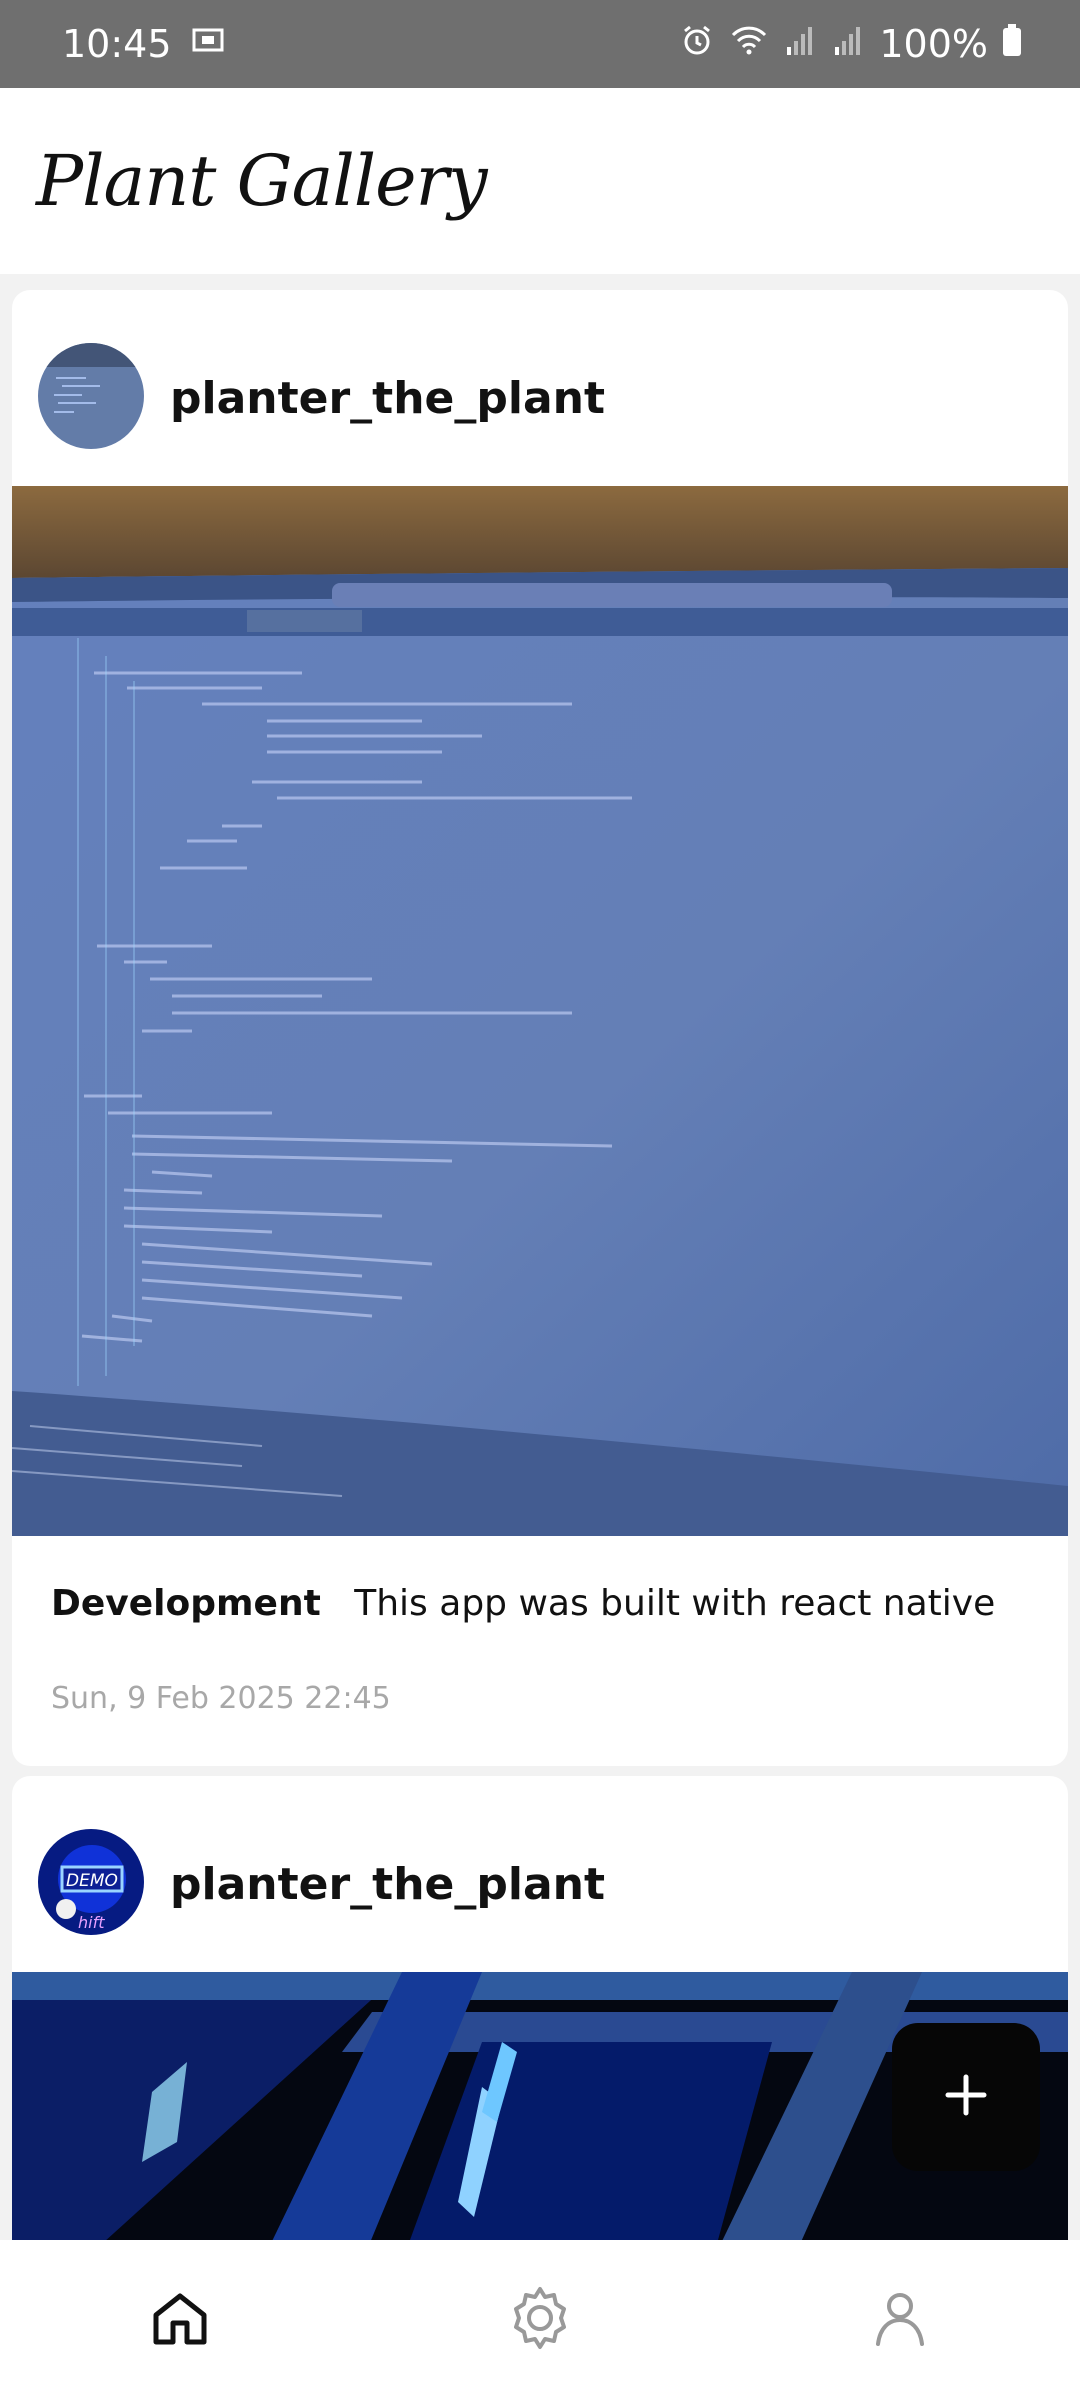 This screenshot has width=1080, height=2400. I want to click on status-left: 10:45, so click(144, 44).